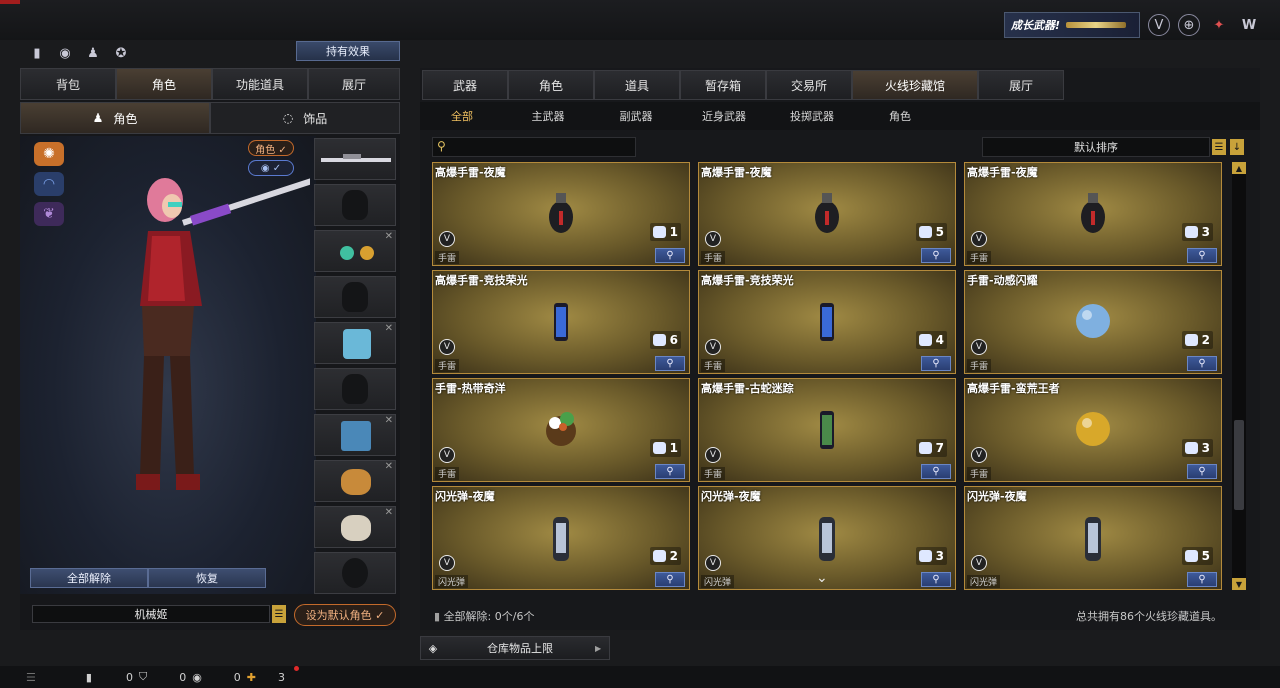  Describe the element at coordinates (355, 205) in the screenshot. I see `slot-head` at that location.